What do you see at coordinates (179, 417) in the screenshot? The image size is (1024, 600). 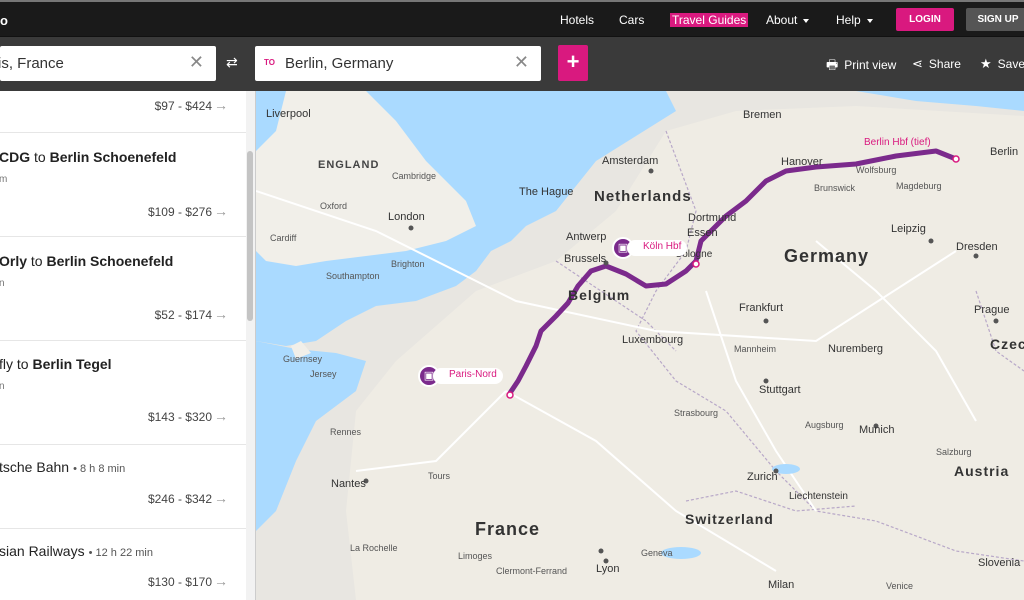 I see `route-price: $143 - $320` at bounding box center [179, 417].